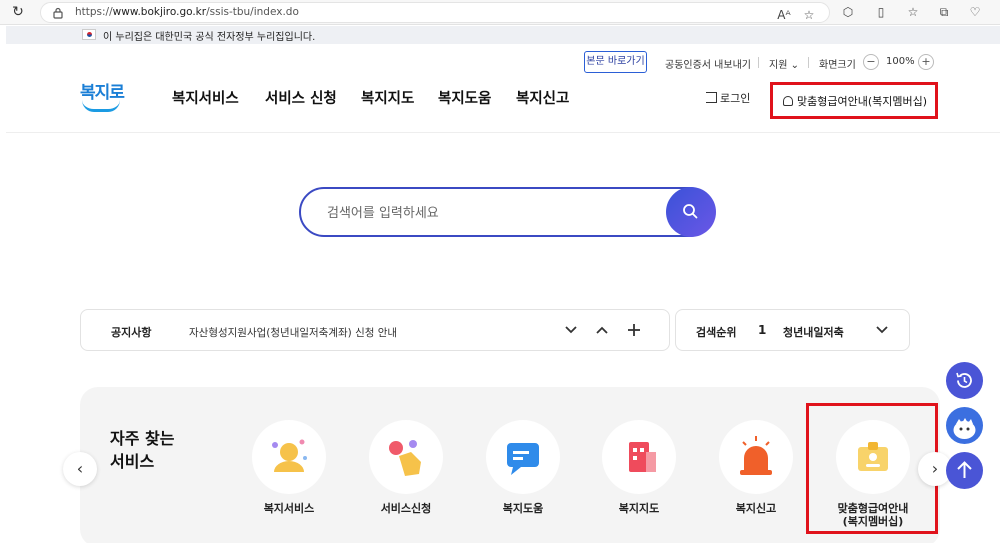 Image resolution: width=1000 pixels, height=543 pixels. I want to click on chevron-down-icon: ⌄, so click(794, 65).